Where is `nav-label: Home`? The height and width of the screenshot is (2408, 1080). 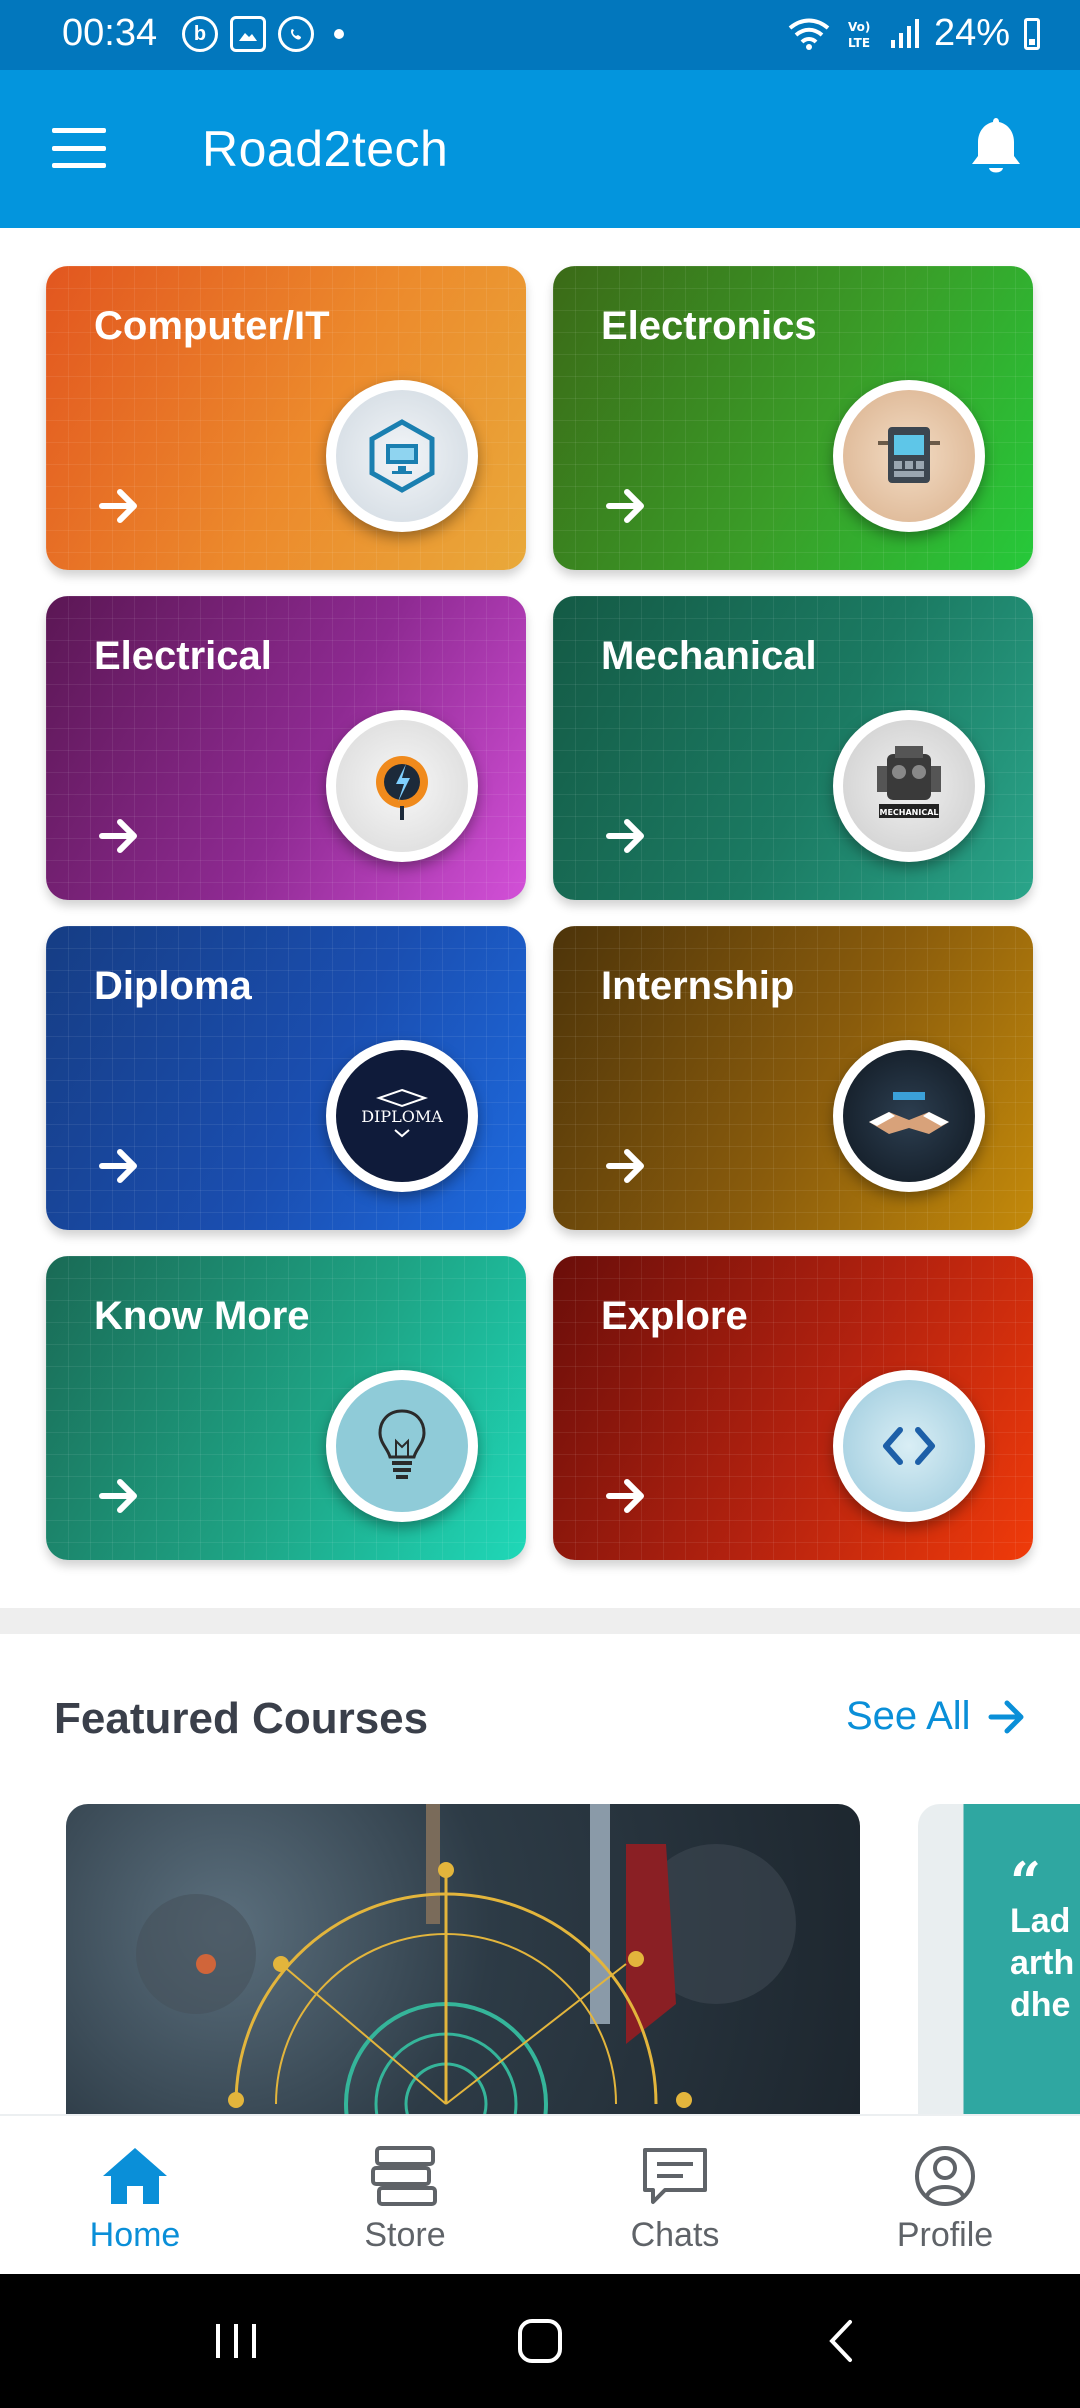
nav-label: Home is located at coordinates (135, 2235).